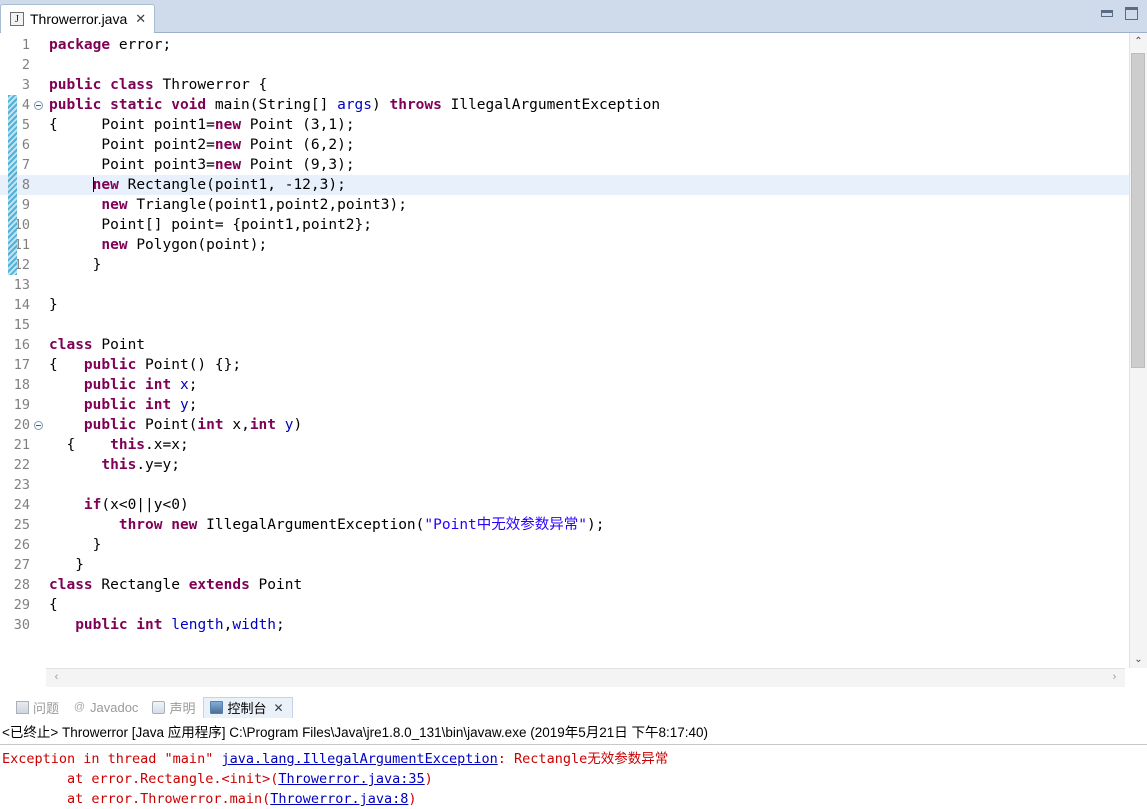 The image size is (1147, 809). I want to click on code-line: 2, so click(564, 65).